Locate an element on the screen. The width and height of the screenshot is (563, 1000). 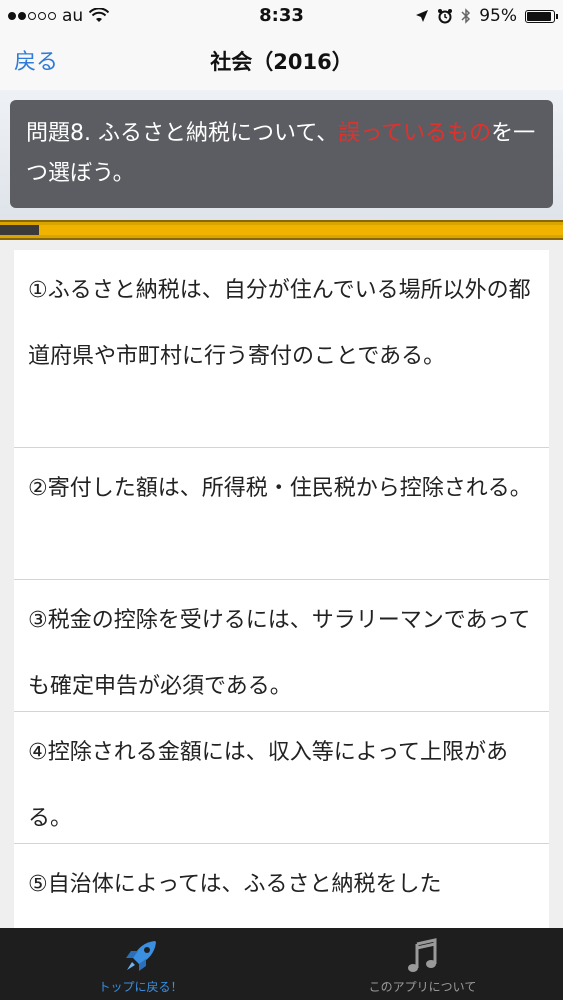
tab-top: トップに戻る！ is located at coordinates (140, 964).